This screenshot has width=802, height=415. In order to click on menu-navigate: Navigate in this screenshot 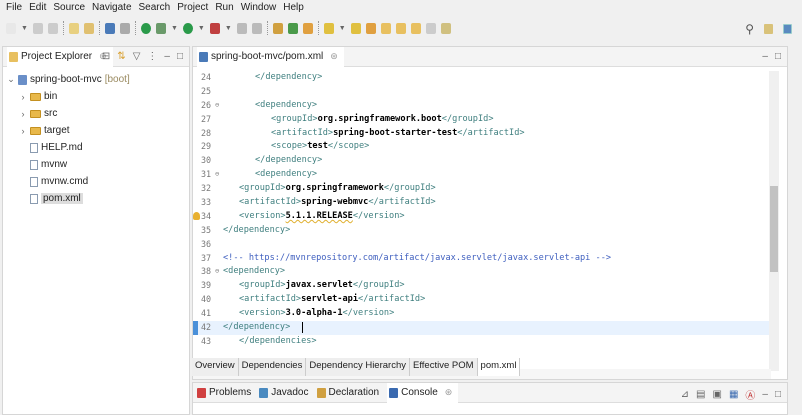, I will do `click(111, 7)`.